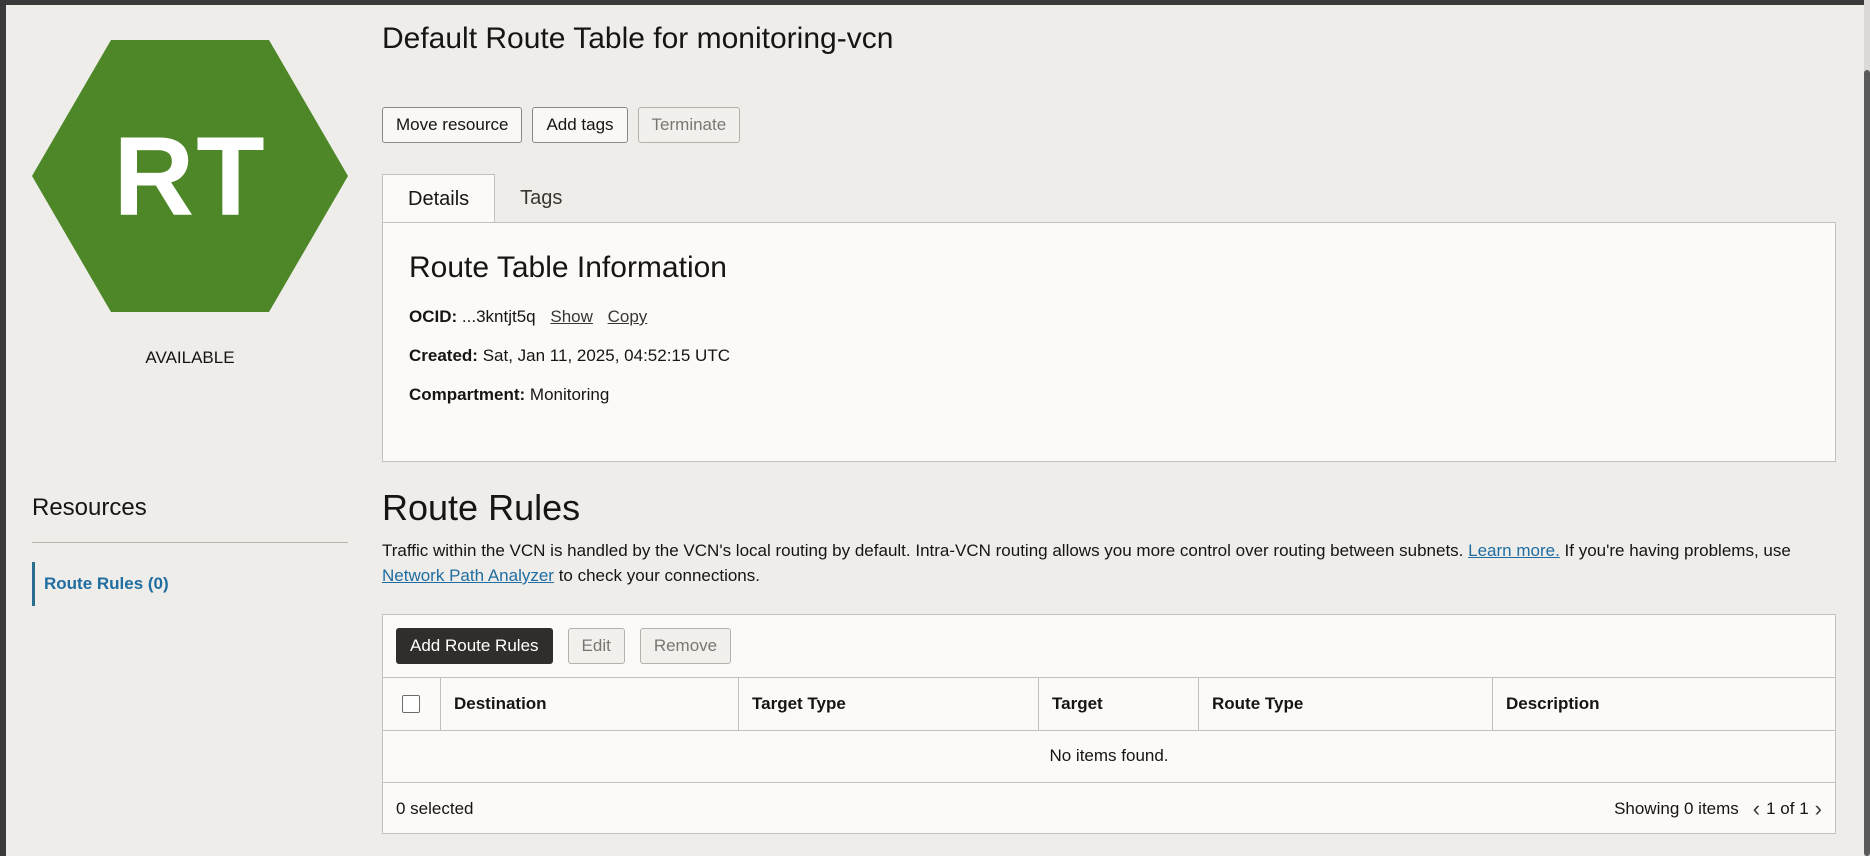 This screenshot has width=1870, height=856. I want to click on chevron-right-icon: ›, so click(1818, 809).